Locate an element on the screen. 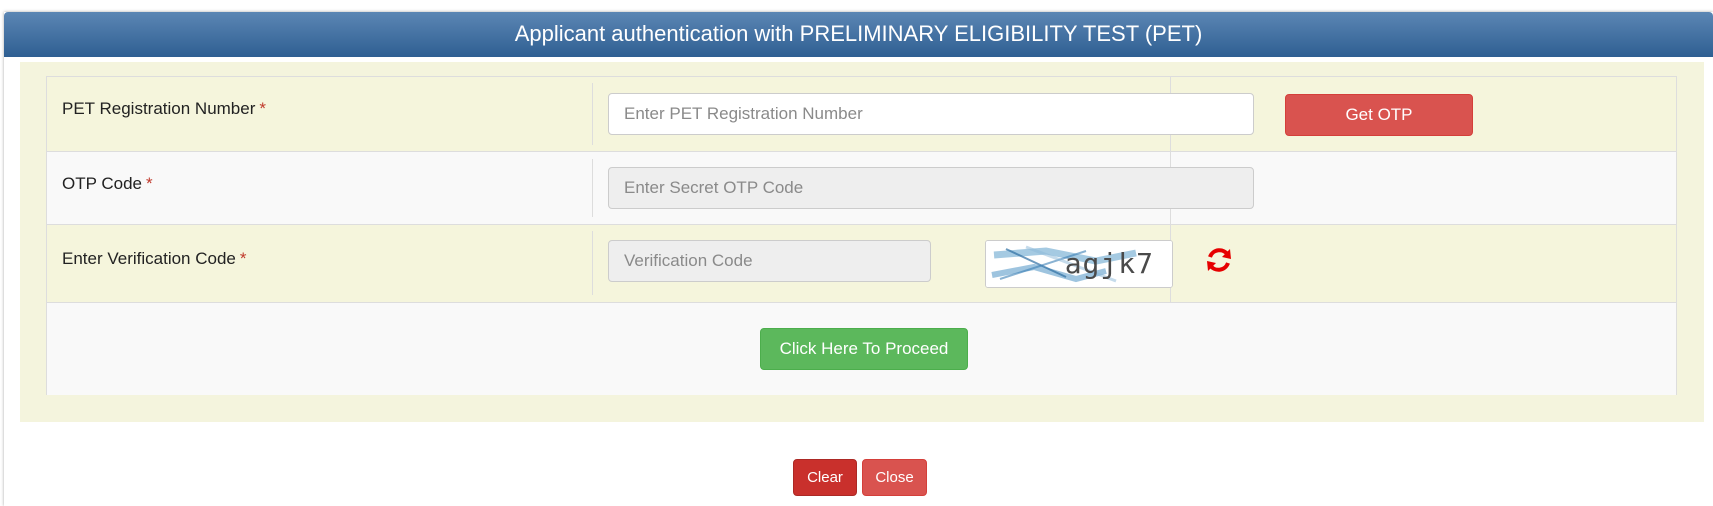  clear-button: Clear is located at coordinates (825, 477).